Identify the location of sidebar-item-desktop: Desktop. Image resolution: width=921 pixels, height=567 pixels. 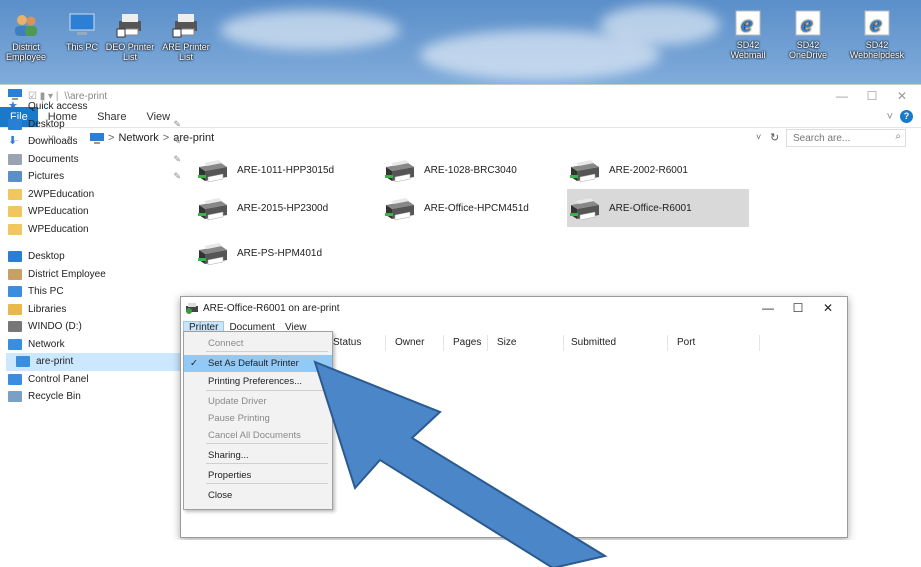
(95, 257).